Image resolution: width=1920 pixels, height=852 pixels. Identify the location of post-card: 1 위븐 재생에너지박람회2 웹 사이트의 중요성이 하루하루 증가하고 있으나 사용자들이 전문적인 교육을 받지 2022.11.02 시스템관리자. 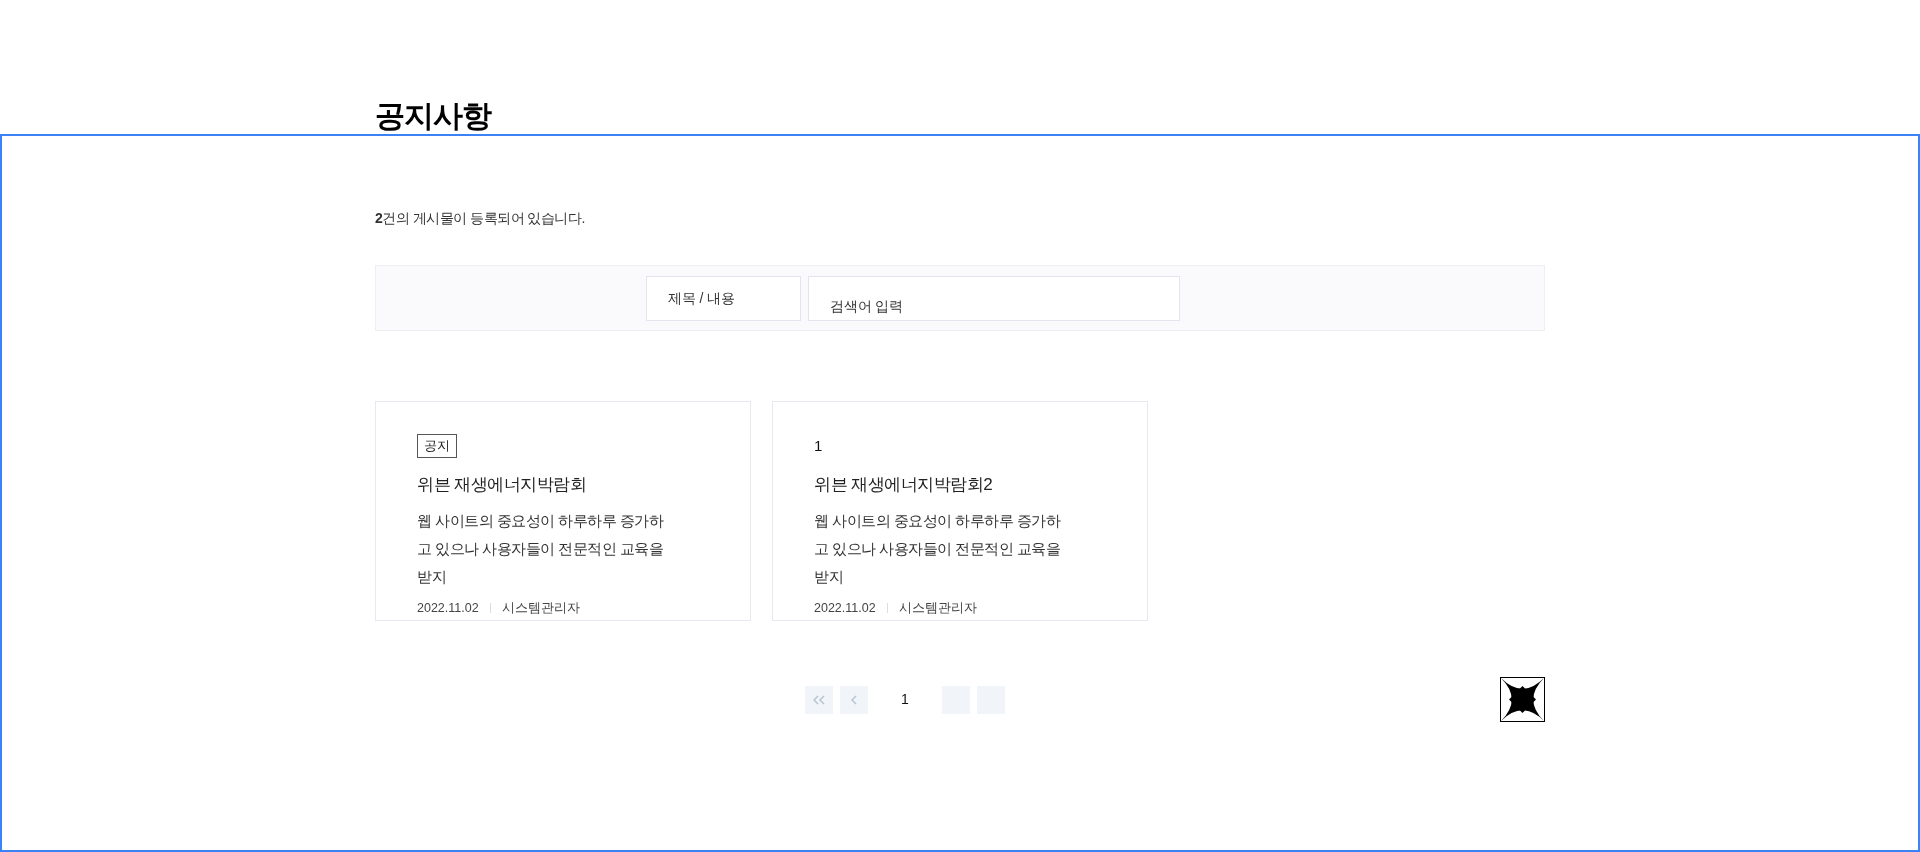
(960, 511).